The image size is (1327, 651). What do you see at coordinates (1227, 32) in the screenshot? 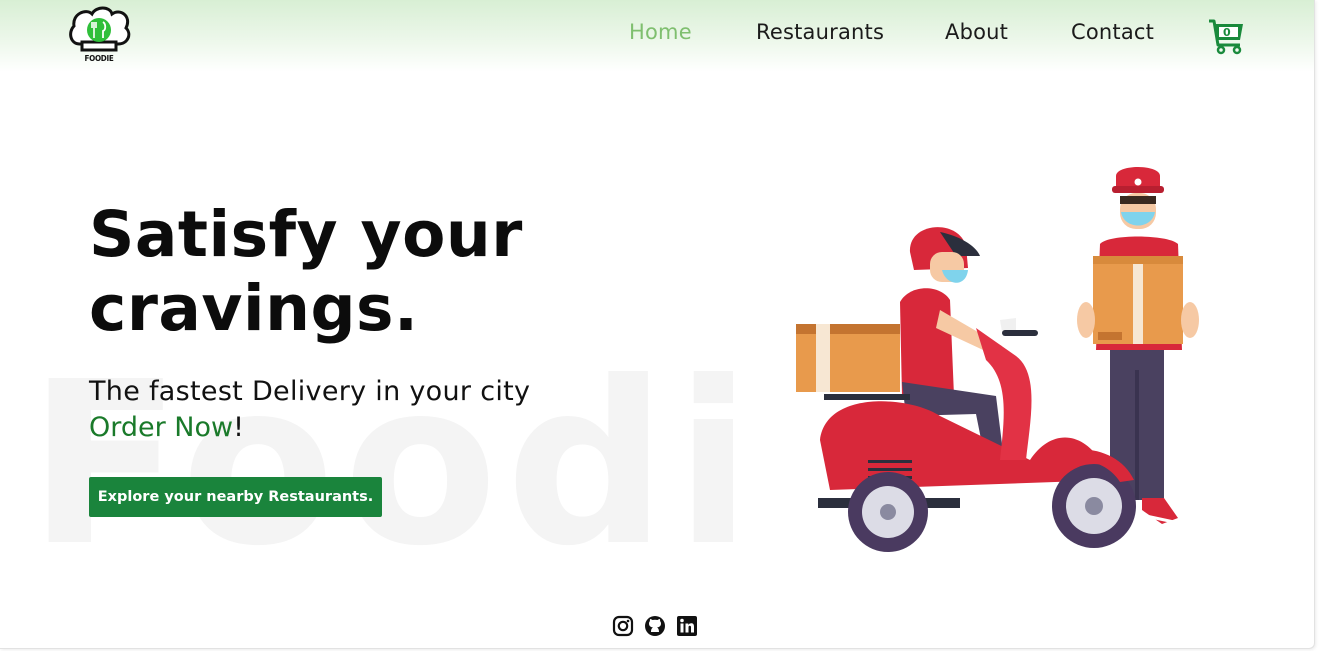
I see `cart-count-badge: 0` at bounding box center [1227, 32].